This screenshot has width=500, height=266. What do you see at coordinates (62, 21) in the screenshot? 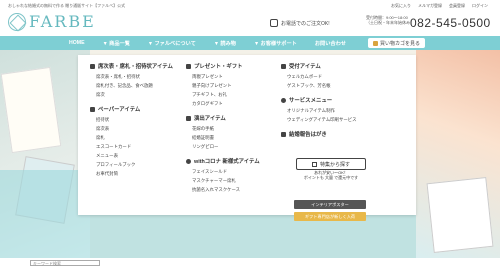
I see `logo-text: FARBE` at bounding box center [62, 21].